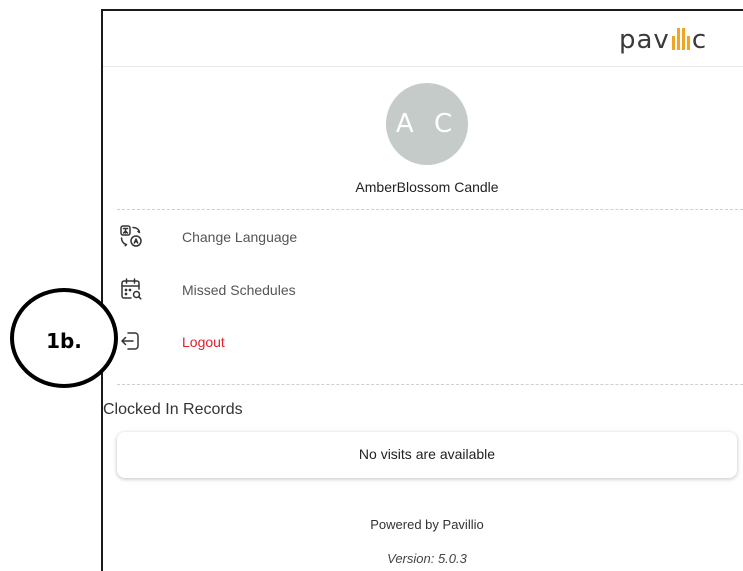 The image size is (743, 571). Describe the element at coordinates (699, 40) in the screenshot. I see `logo-text-end: c` at that location.